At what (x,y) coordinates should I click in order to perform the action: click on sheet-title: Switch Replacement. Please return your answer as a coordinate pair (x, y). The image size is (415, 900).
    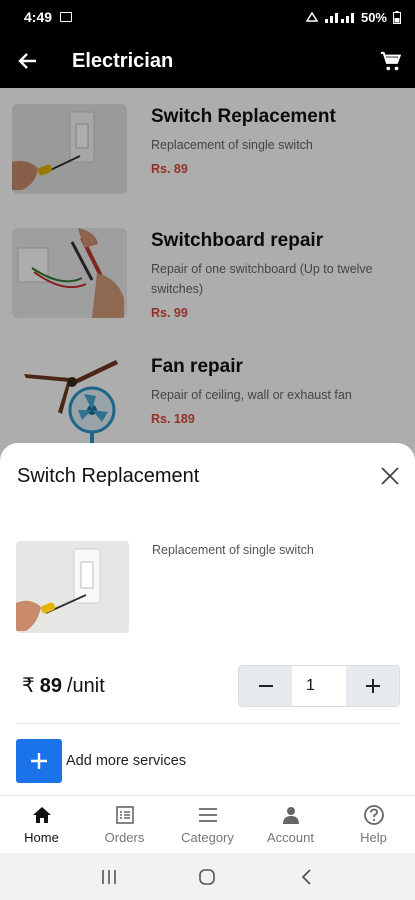
    Looking at the image, I should click on (108, 476).